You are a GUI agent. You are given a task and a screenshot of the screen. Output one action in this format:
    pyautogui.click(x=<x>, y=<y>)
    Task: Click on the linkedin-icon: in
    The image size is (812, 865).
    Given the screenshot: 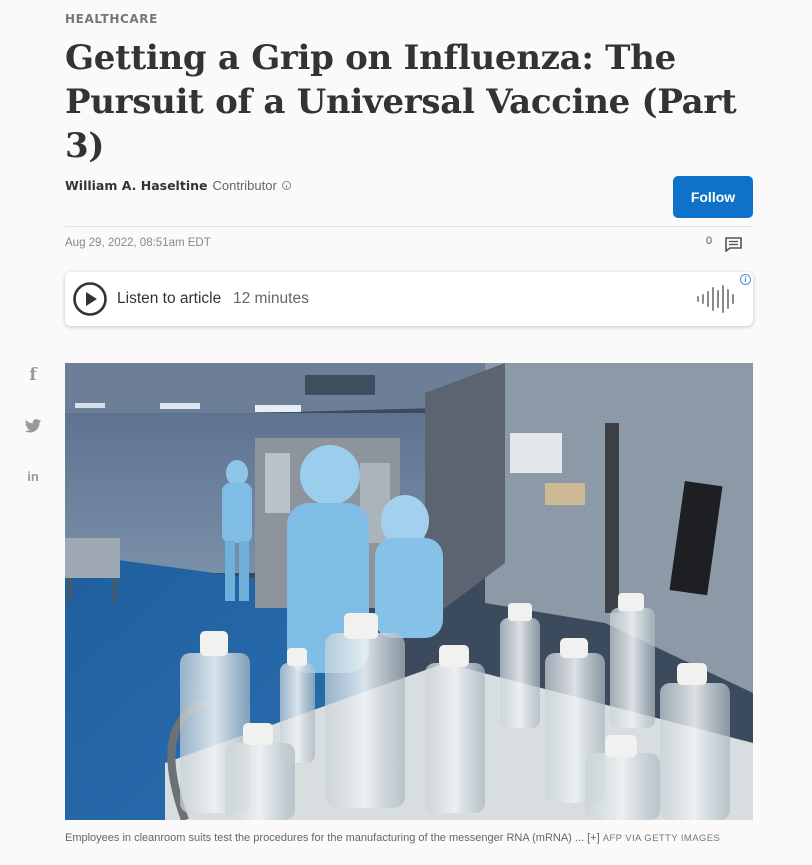 What is the action you would take?
    pyautogui.click(x=33, y=477)
    